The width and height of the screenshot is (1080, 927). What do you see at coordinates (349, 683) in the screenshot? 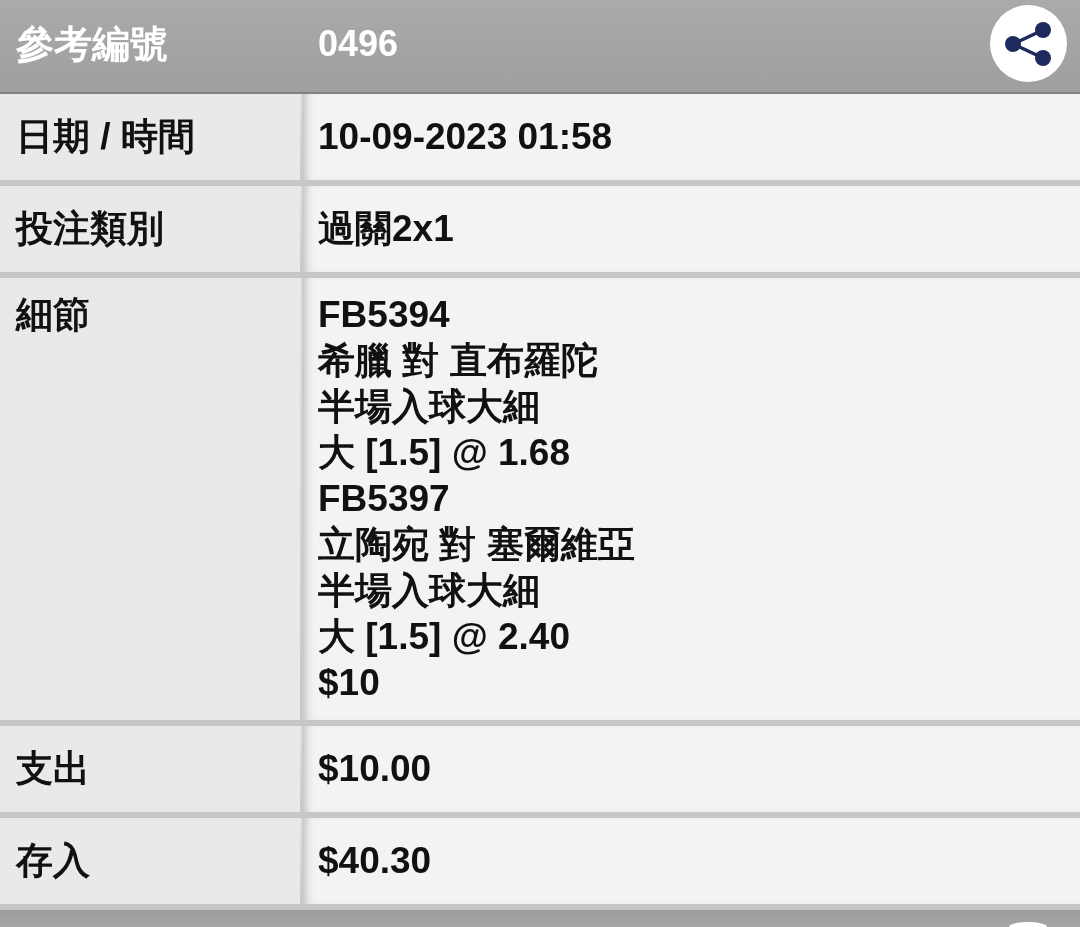
I see `stake-amount: $10` at bounding box center [349, 683].